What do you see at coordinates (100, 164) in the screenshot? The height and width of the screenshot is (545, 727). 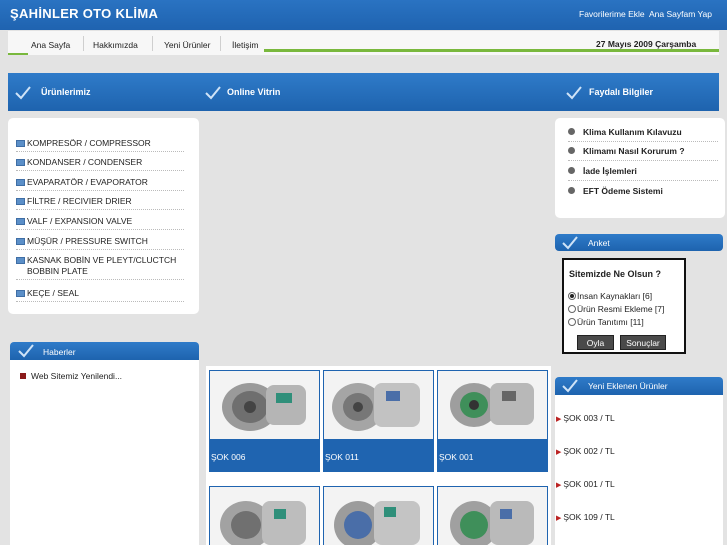 I see `category-item: KONDANSER / CONDENSER` at bounding box center [100, 164].